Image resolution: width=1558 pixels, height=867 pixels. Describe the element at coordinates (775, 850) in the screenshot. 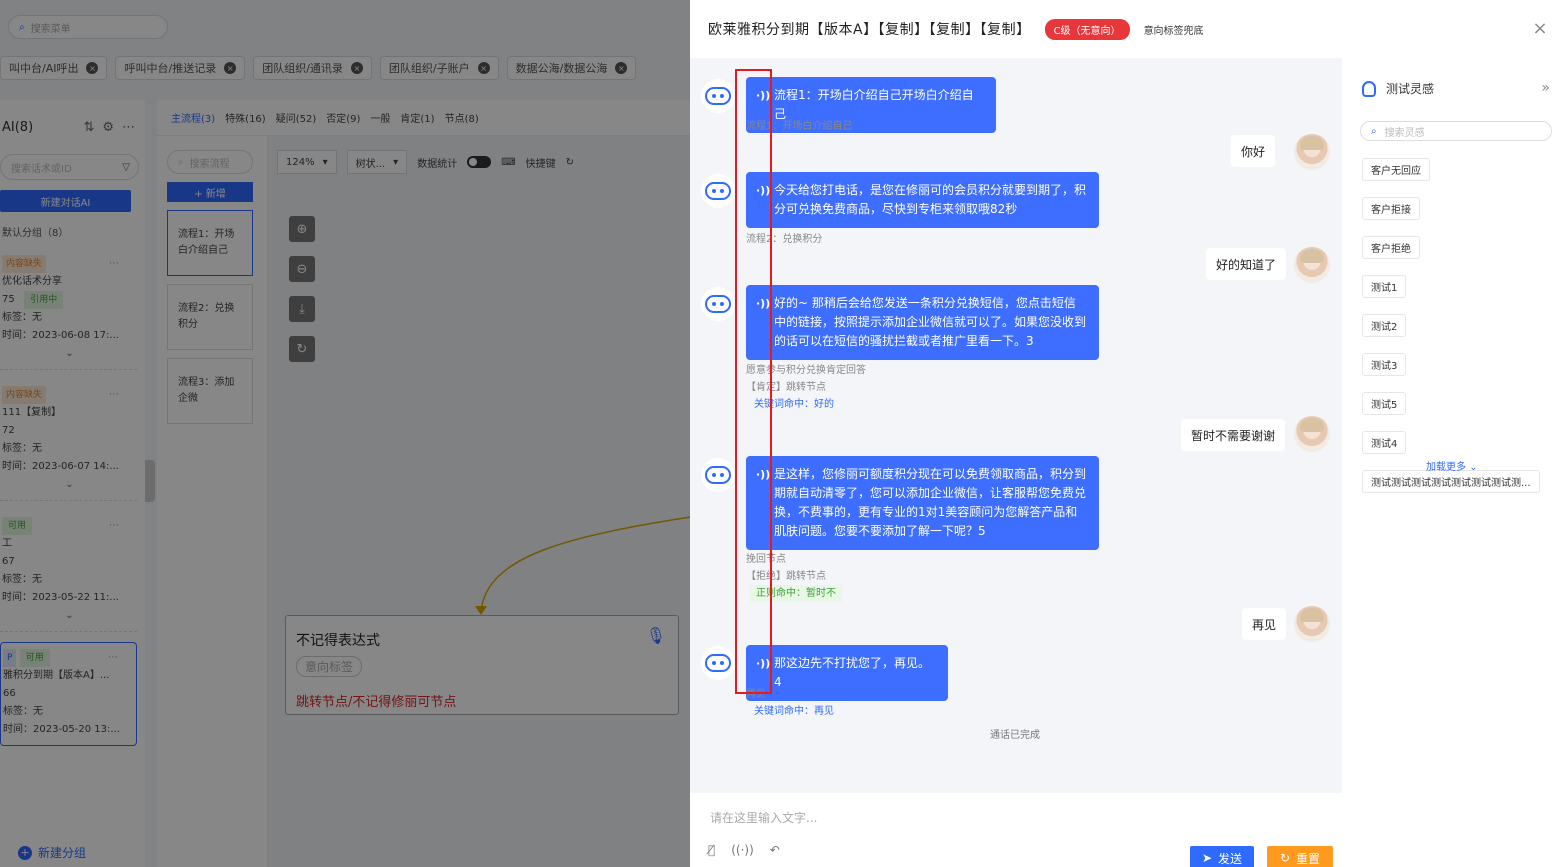

I see `undo-icon: ↶` at that location.